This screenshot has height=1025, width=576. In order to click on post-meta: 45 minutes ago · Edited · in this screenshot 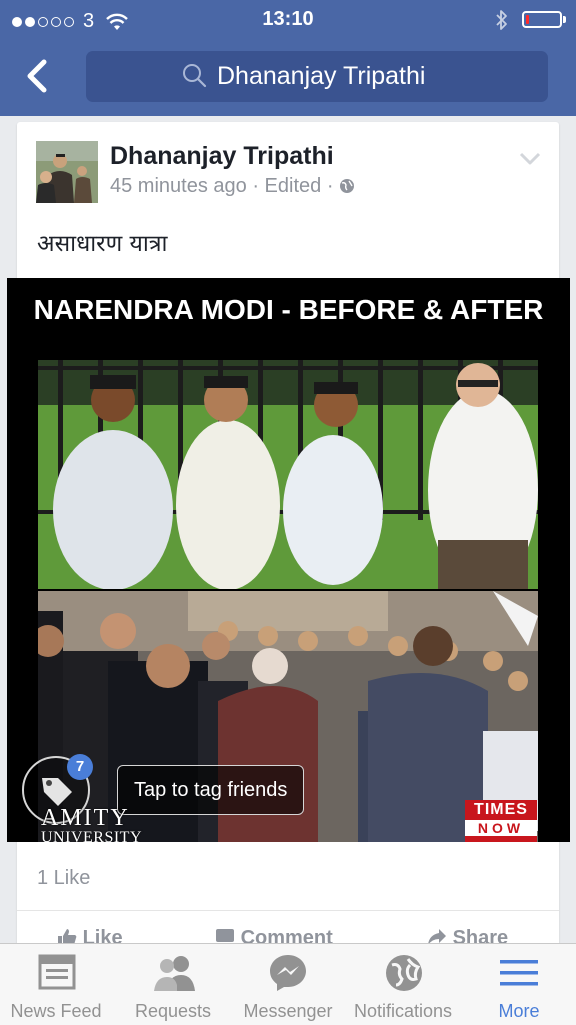, I will do `click(232, 186)`.